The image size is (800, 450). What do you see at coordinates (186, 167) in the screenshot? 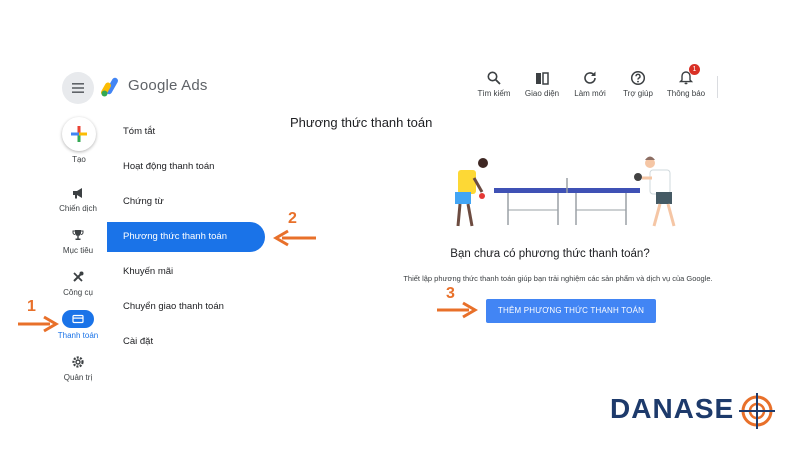
I see `submenu-transactions: Hoạt động thanh toán` at bounding box center [186, 167].